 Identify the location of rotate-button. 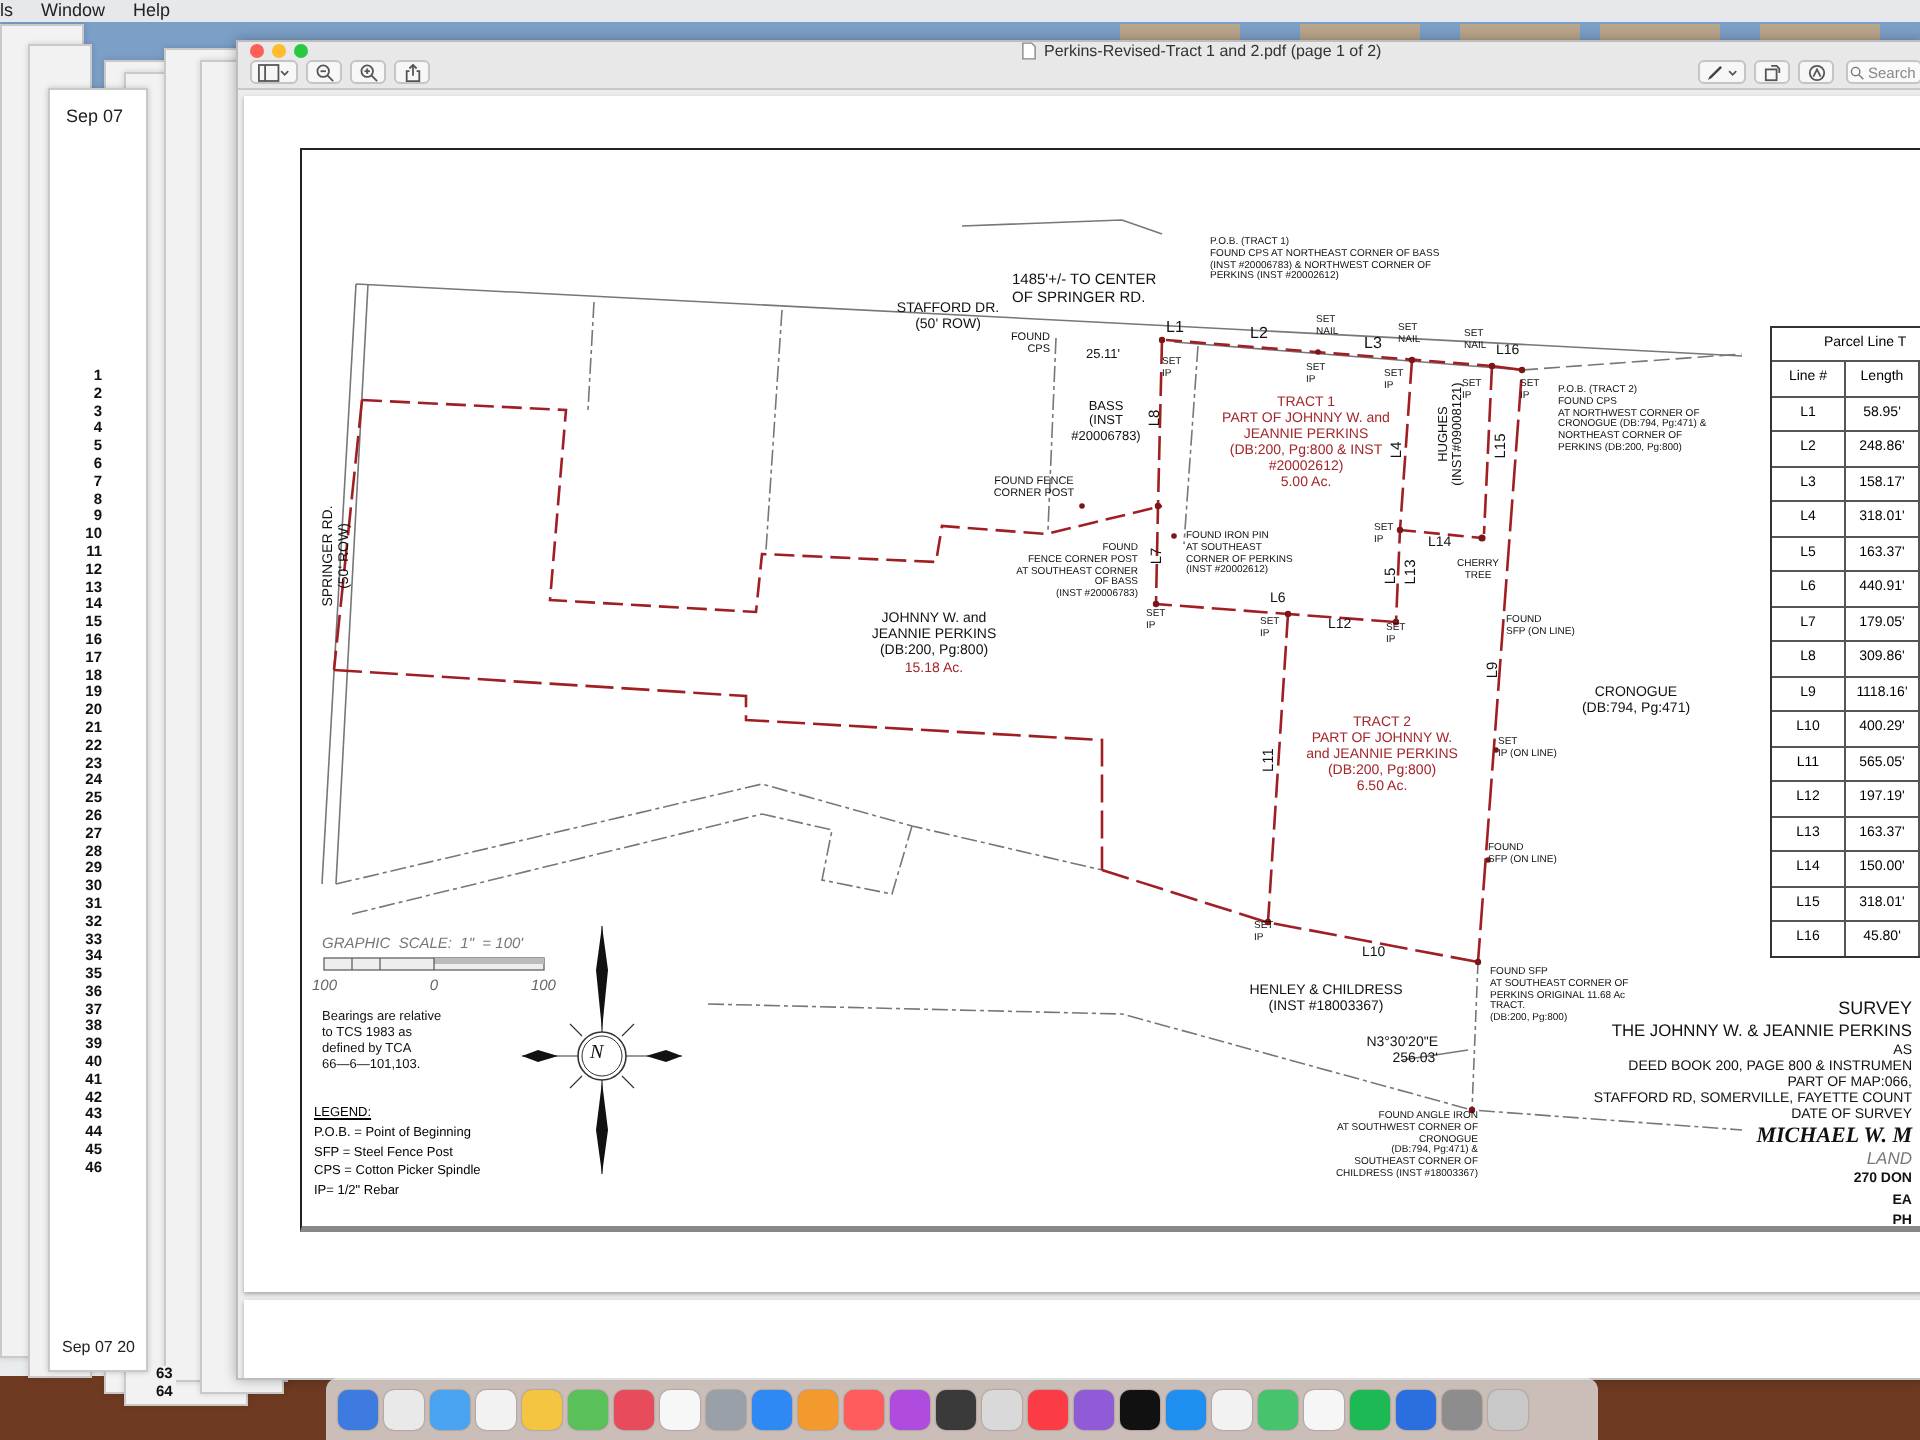
(1772, 72).